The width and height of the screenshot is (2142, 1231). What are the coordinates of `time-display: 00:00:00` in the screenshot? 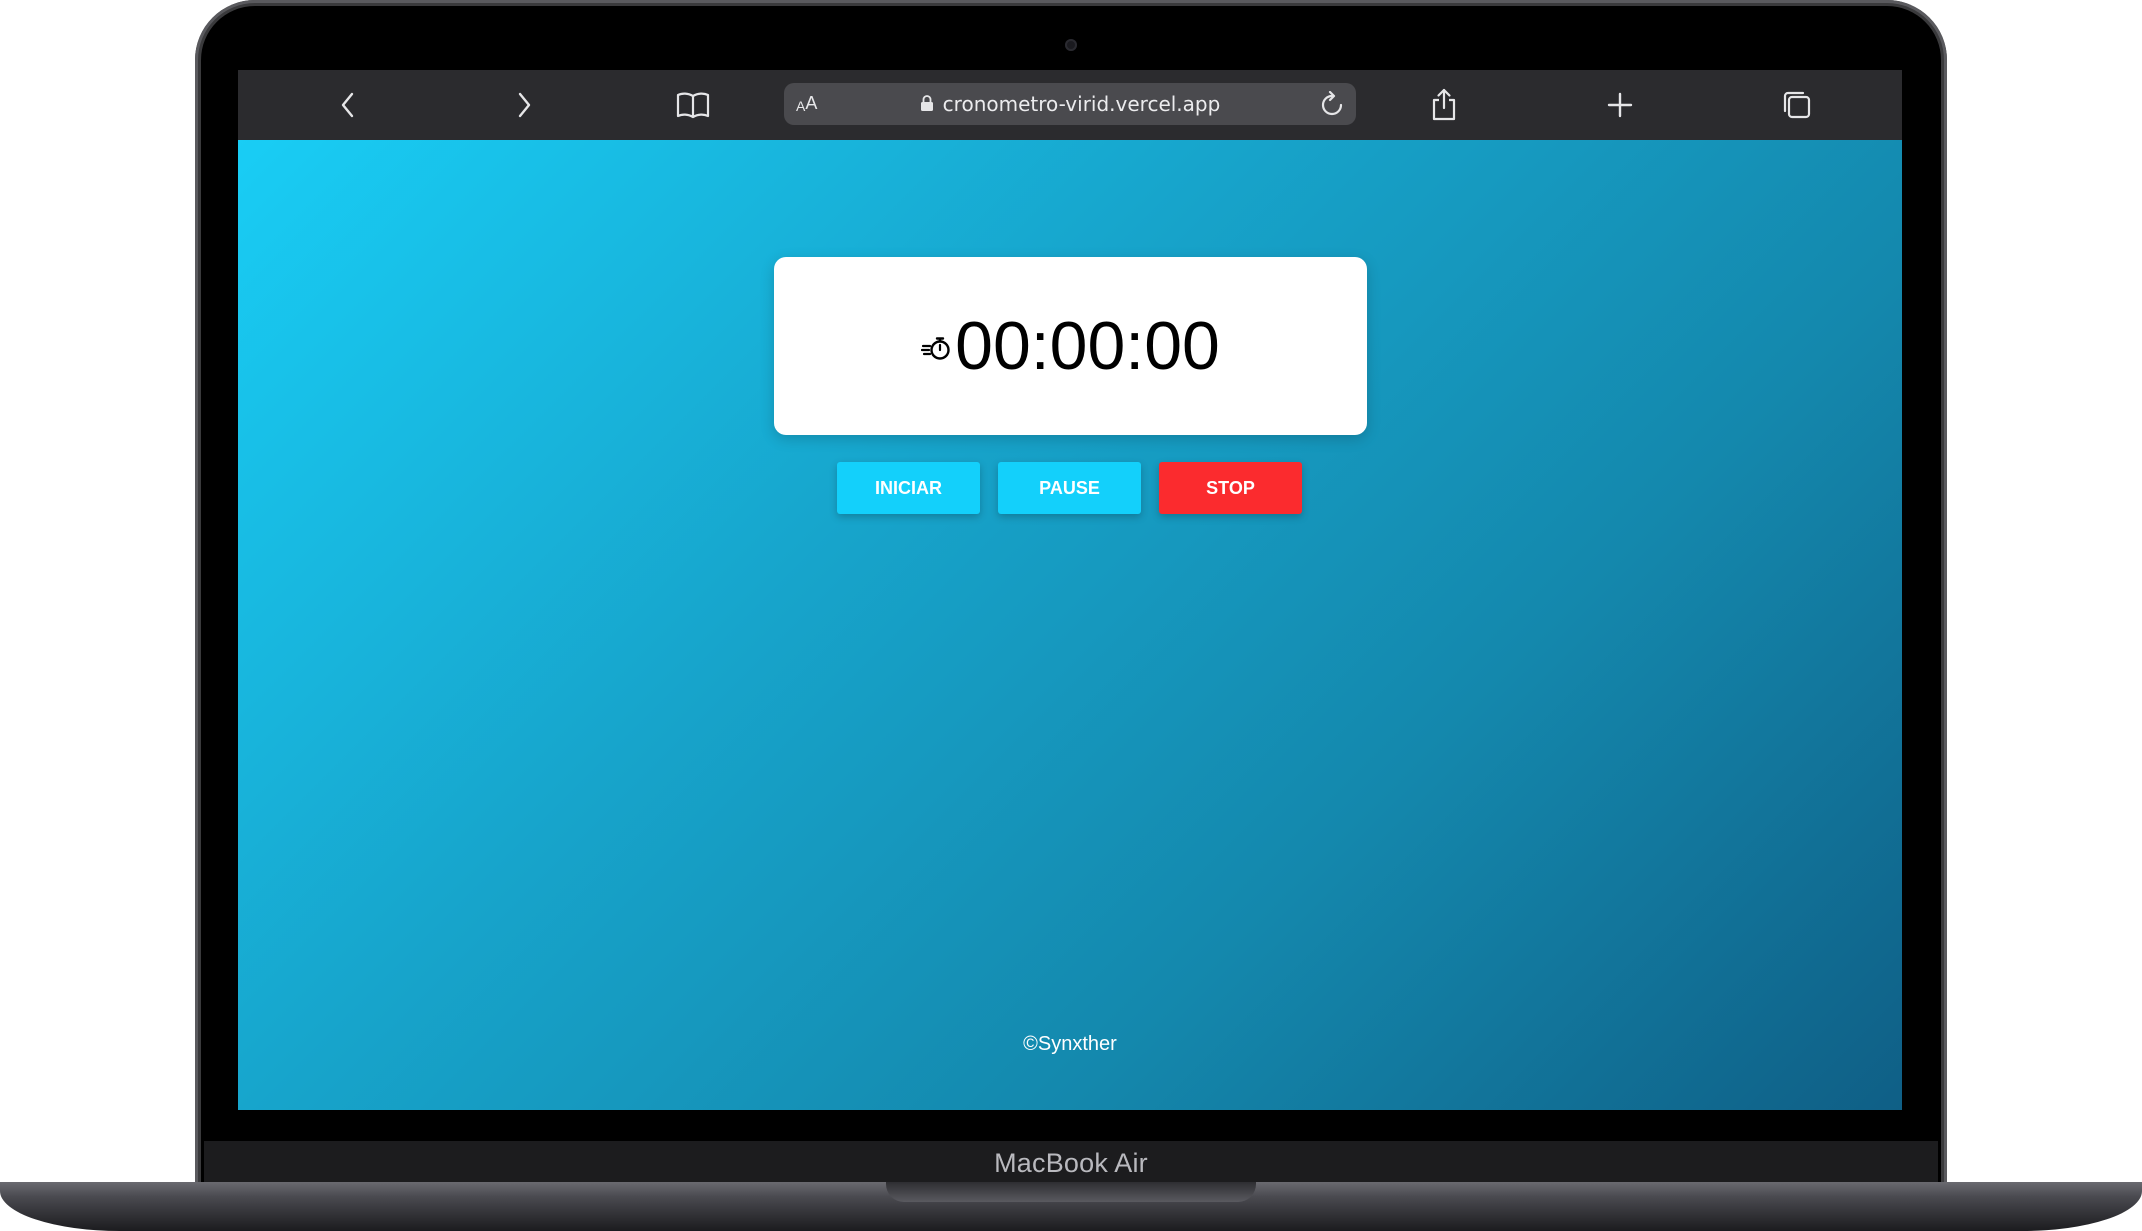 It's located at (1087, 346).